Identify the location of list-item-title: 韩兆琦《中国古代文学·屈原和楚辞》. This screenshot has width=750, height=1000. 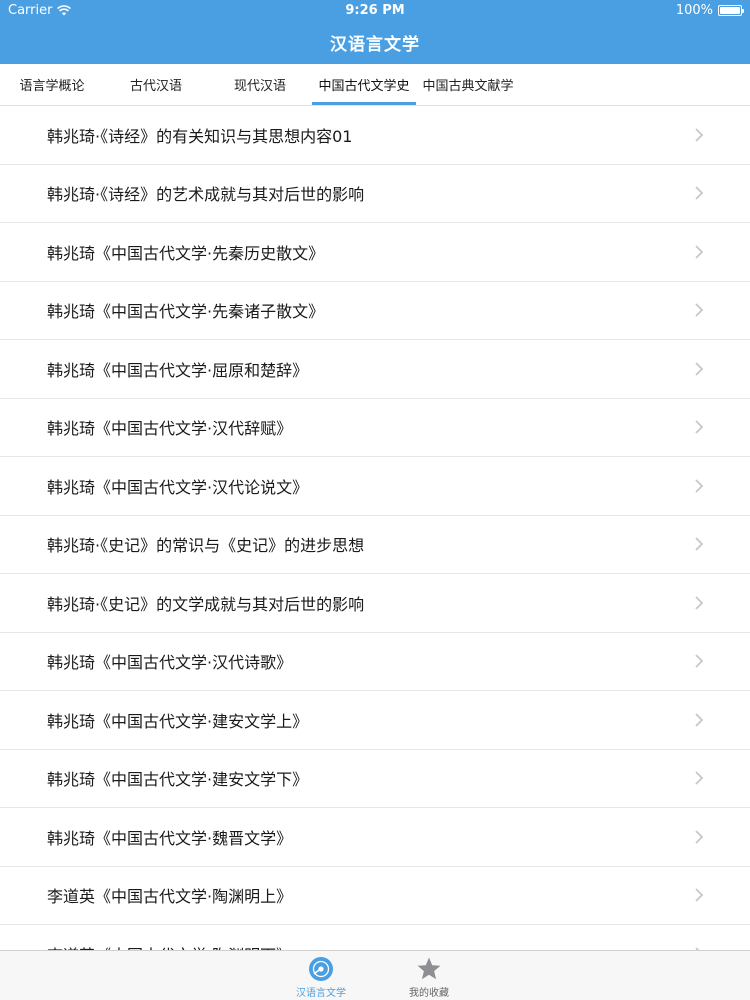
(178, 370).